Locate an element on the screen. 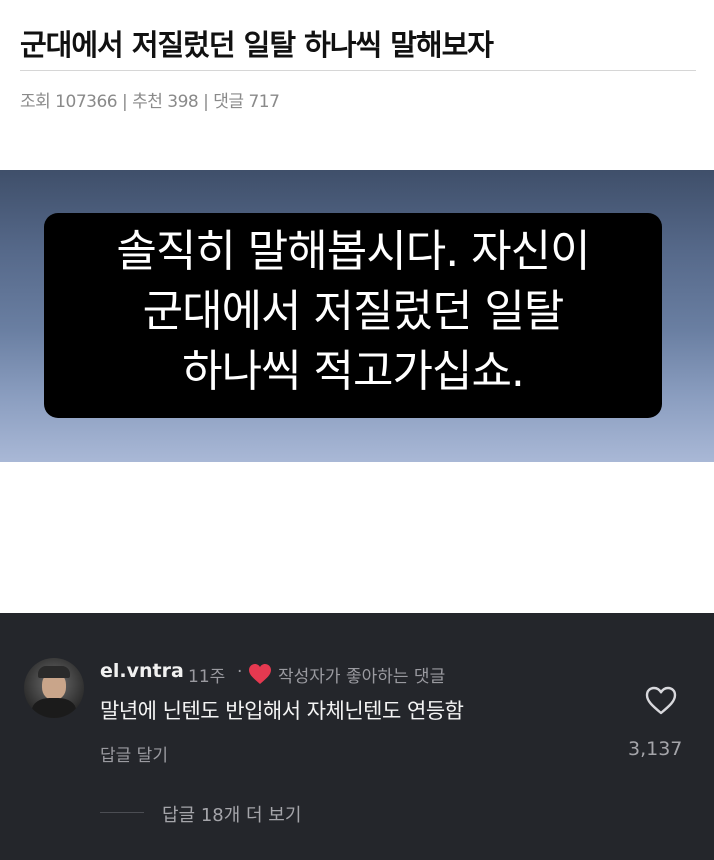 The width and height of the screenshot is (714, 860). view-more-replies-button: 답글 18개 더 보기 is located at coordinates (231, 814).